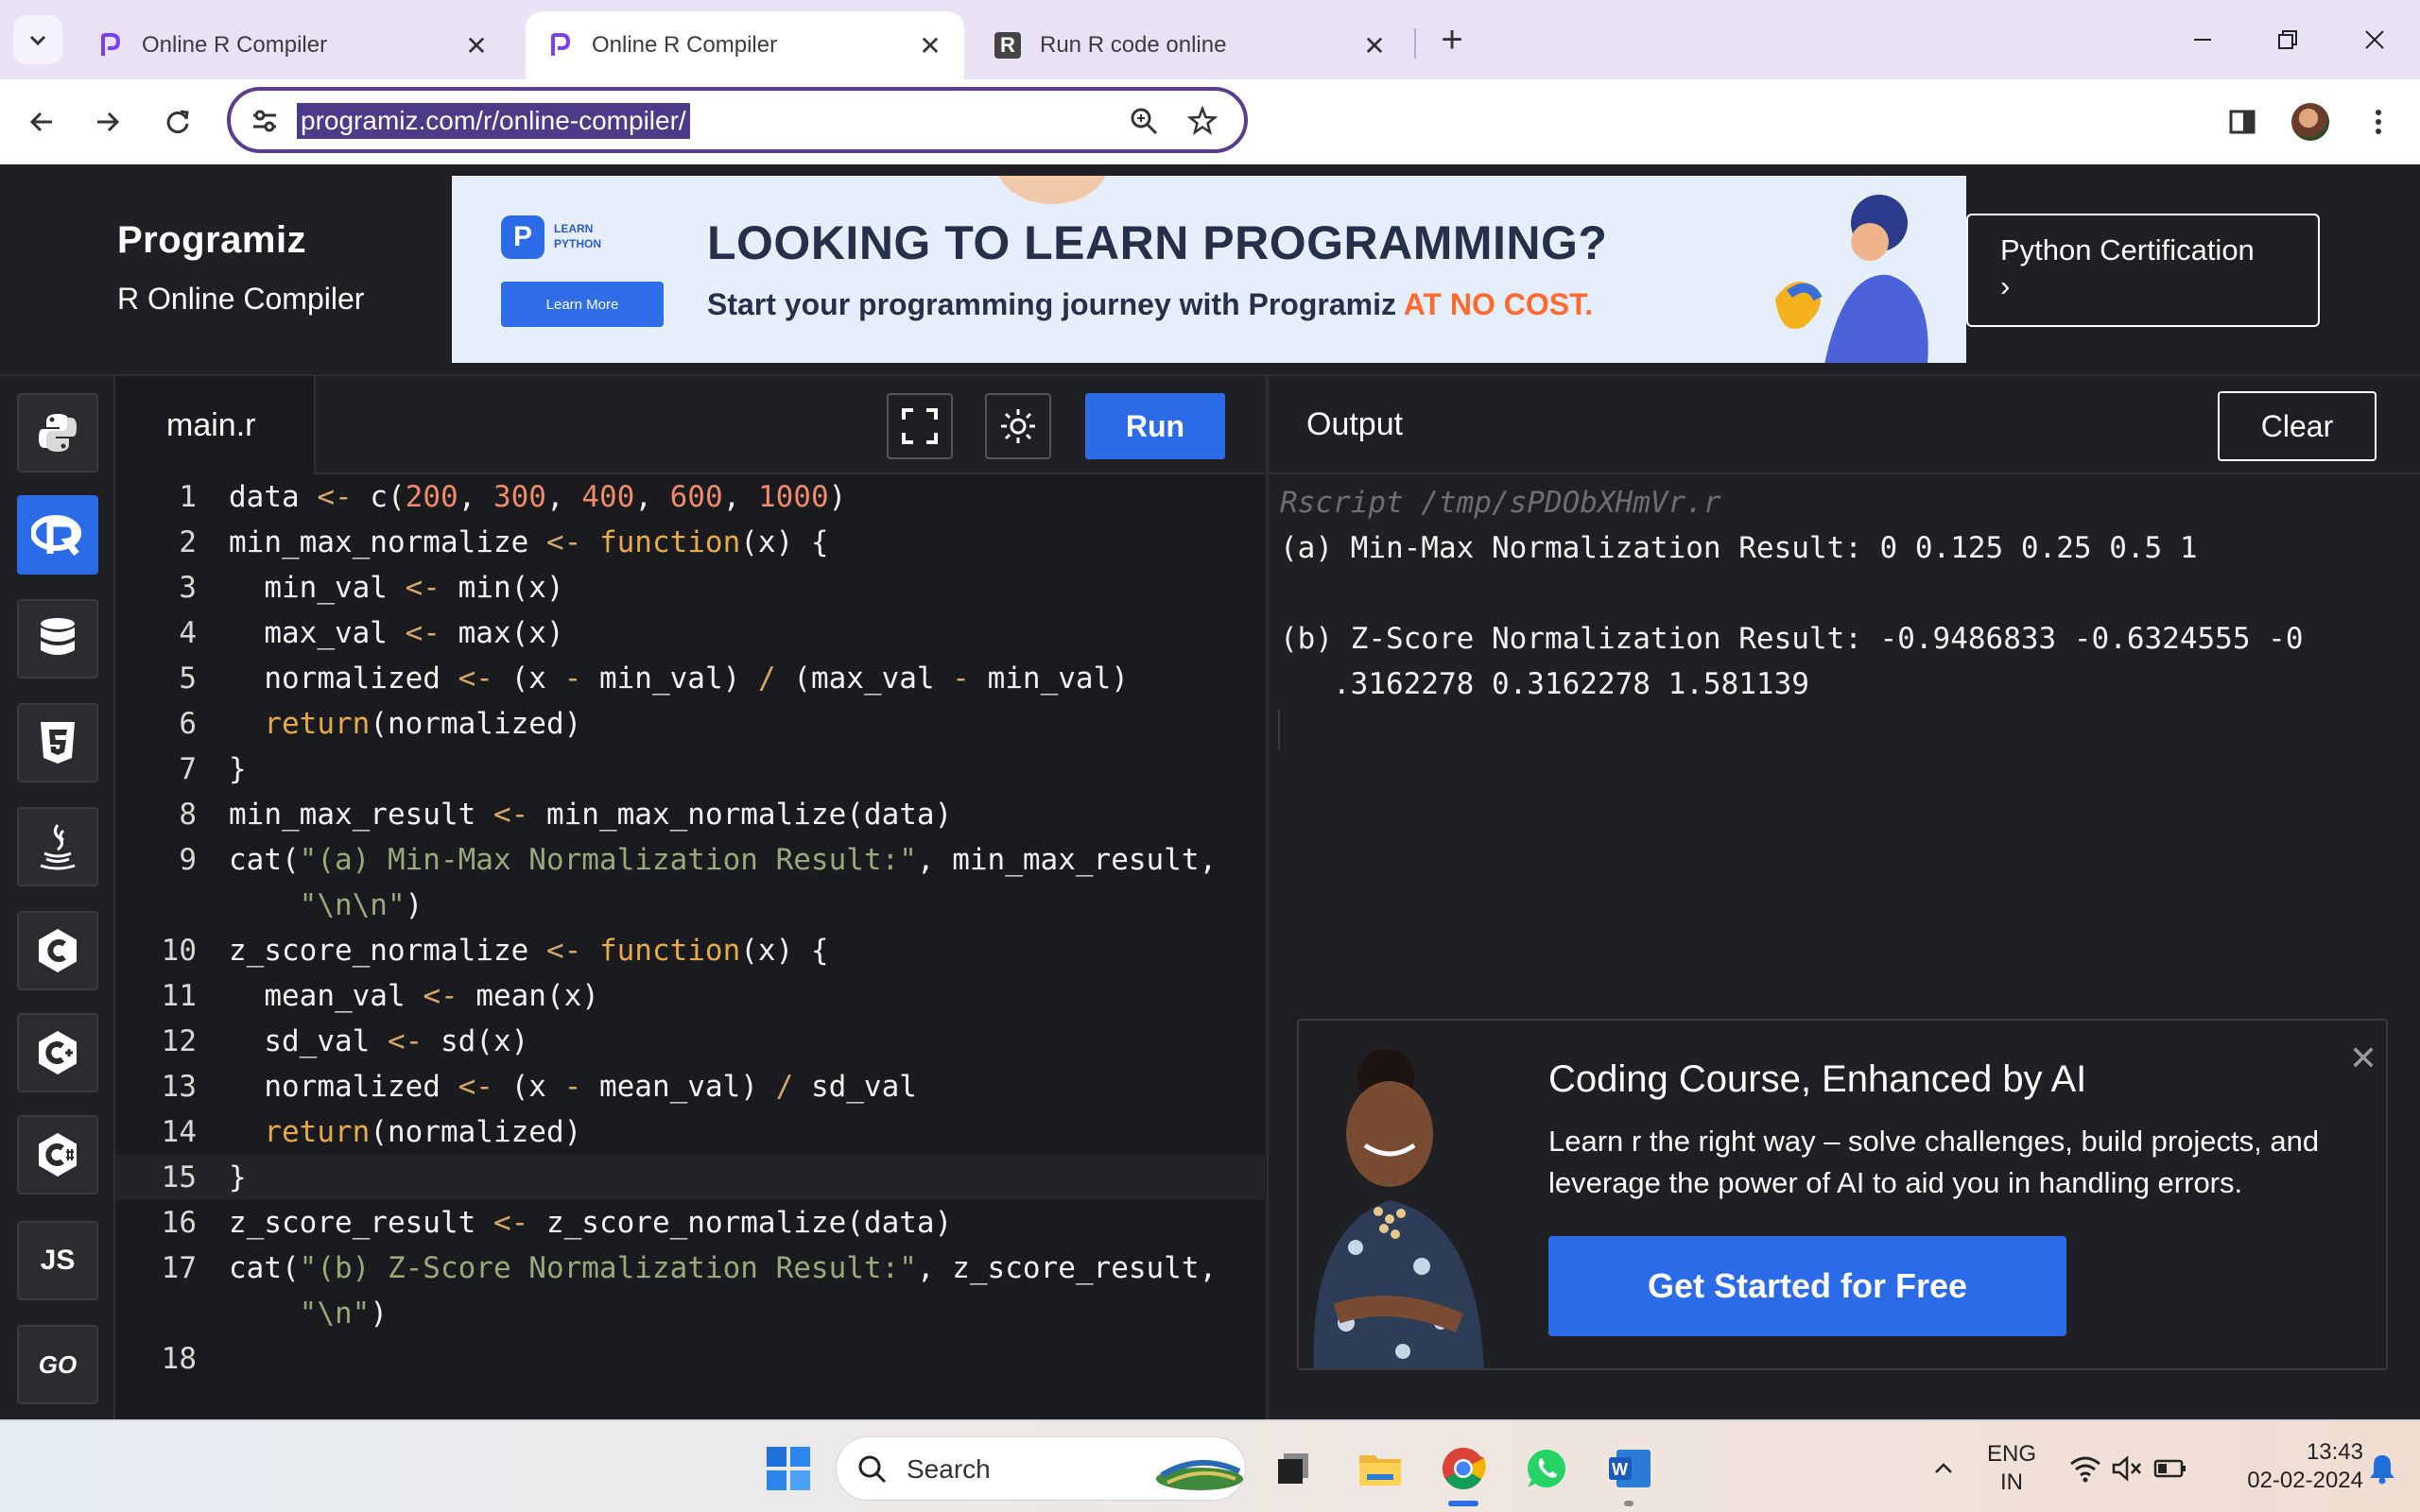 This screenshot has width=2420, height=1512. I want to click on restore-button, so click(2287, 39).